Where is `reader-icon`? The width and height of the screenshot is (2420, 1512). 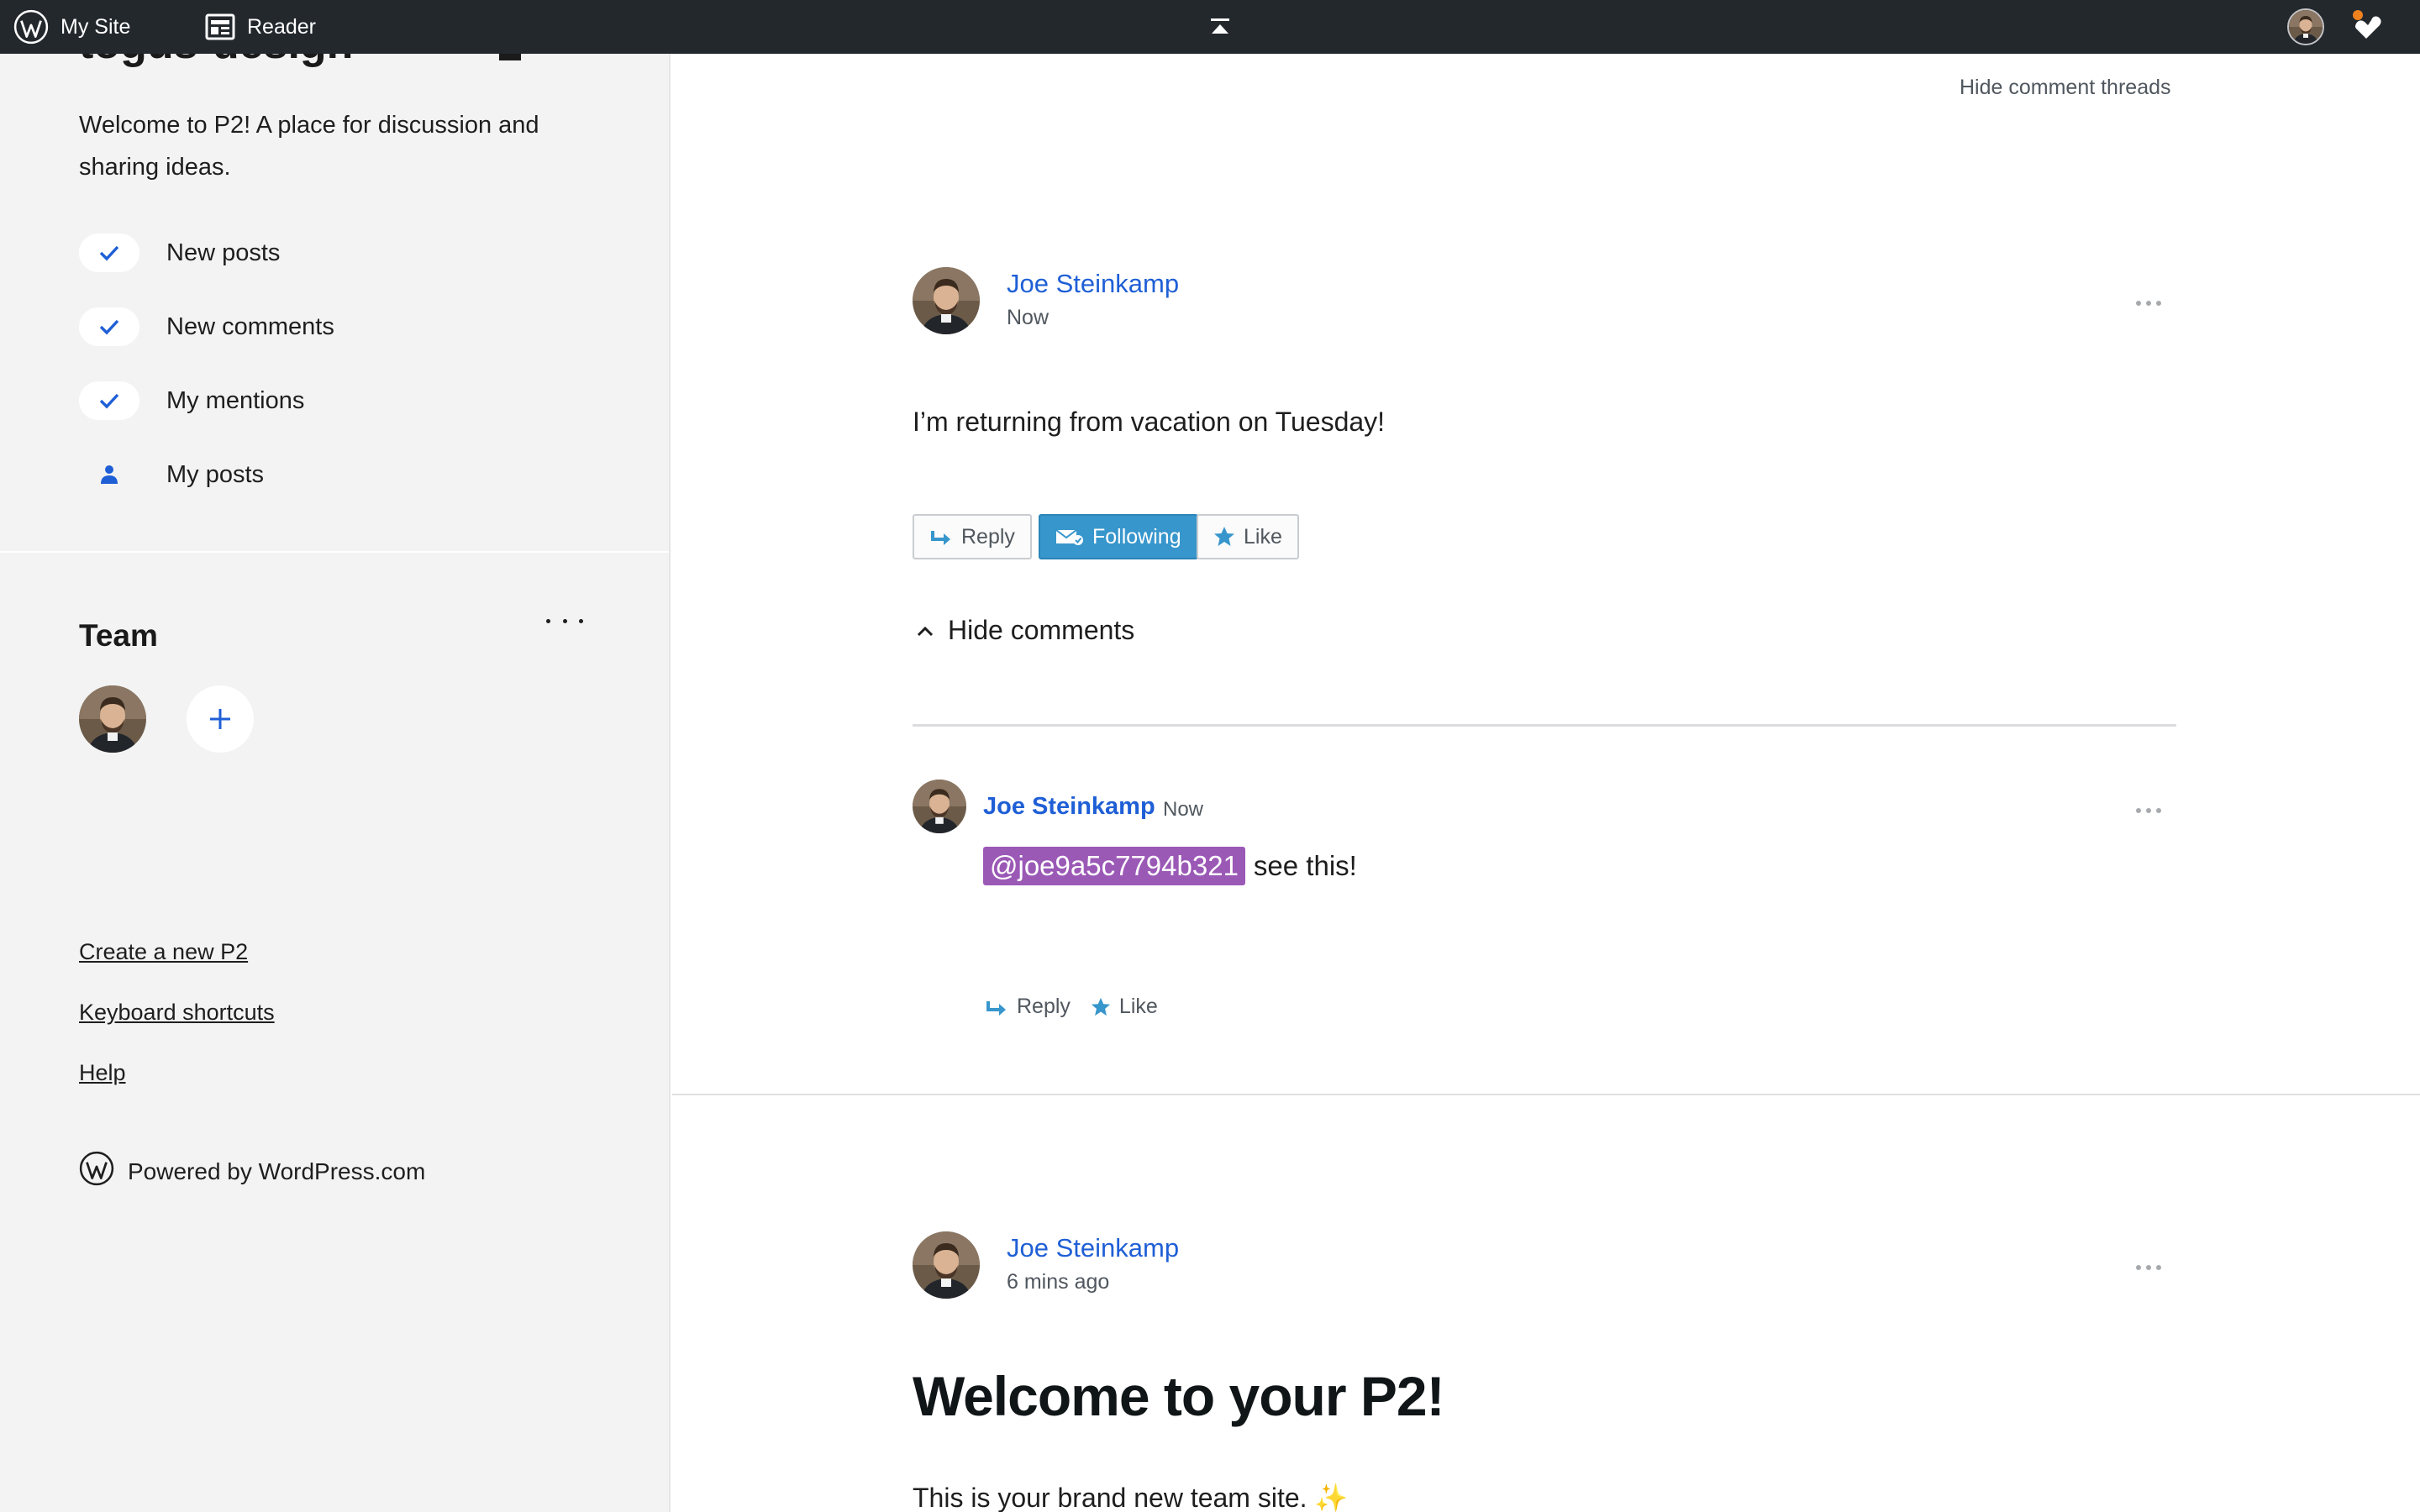 reader-icon is located at coordinates (220, 26).